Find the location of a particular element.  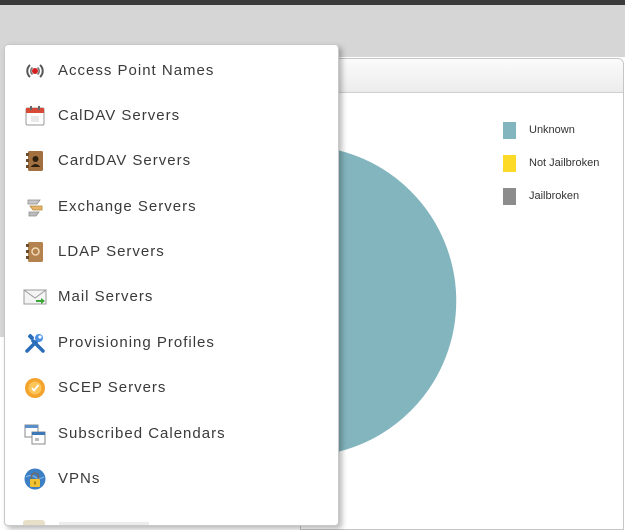

menu-item-caldav-servers: CalDAV Servers is located at coordinates (171, 116).